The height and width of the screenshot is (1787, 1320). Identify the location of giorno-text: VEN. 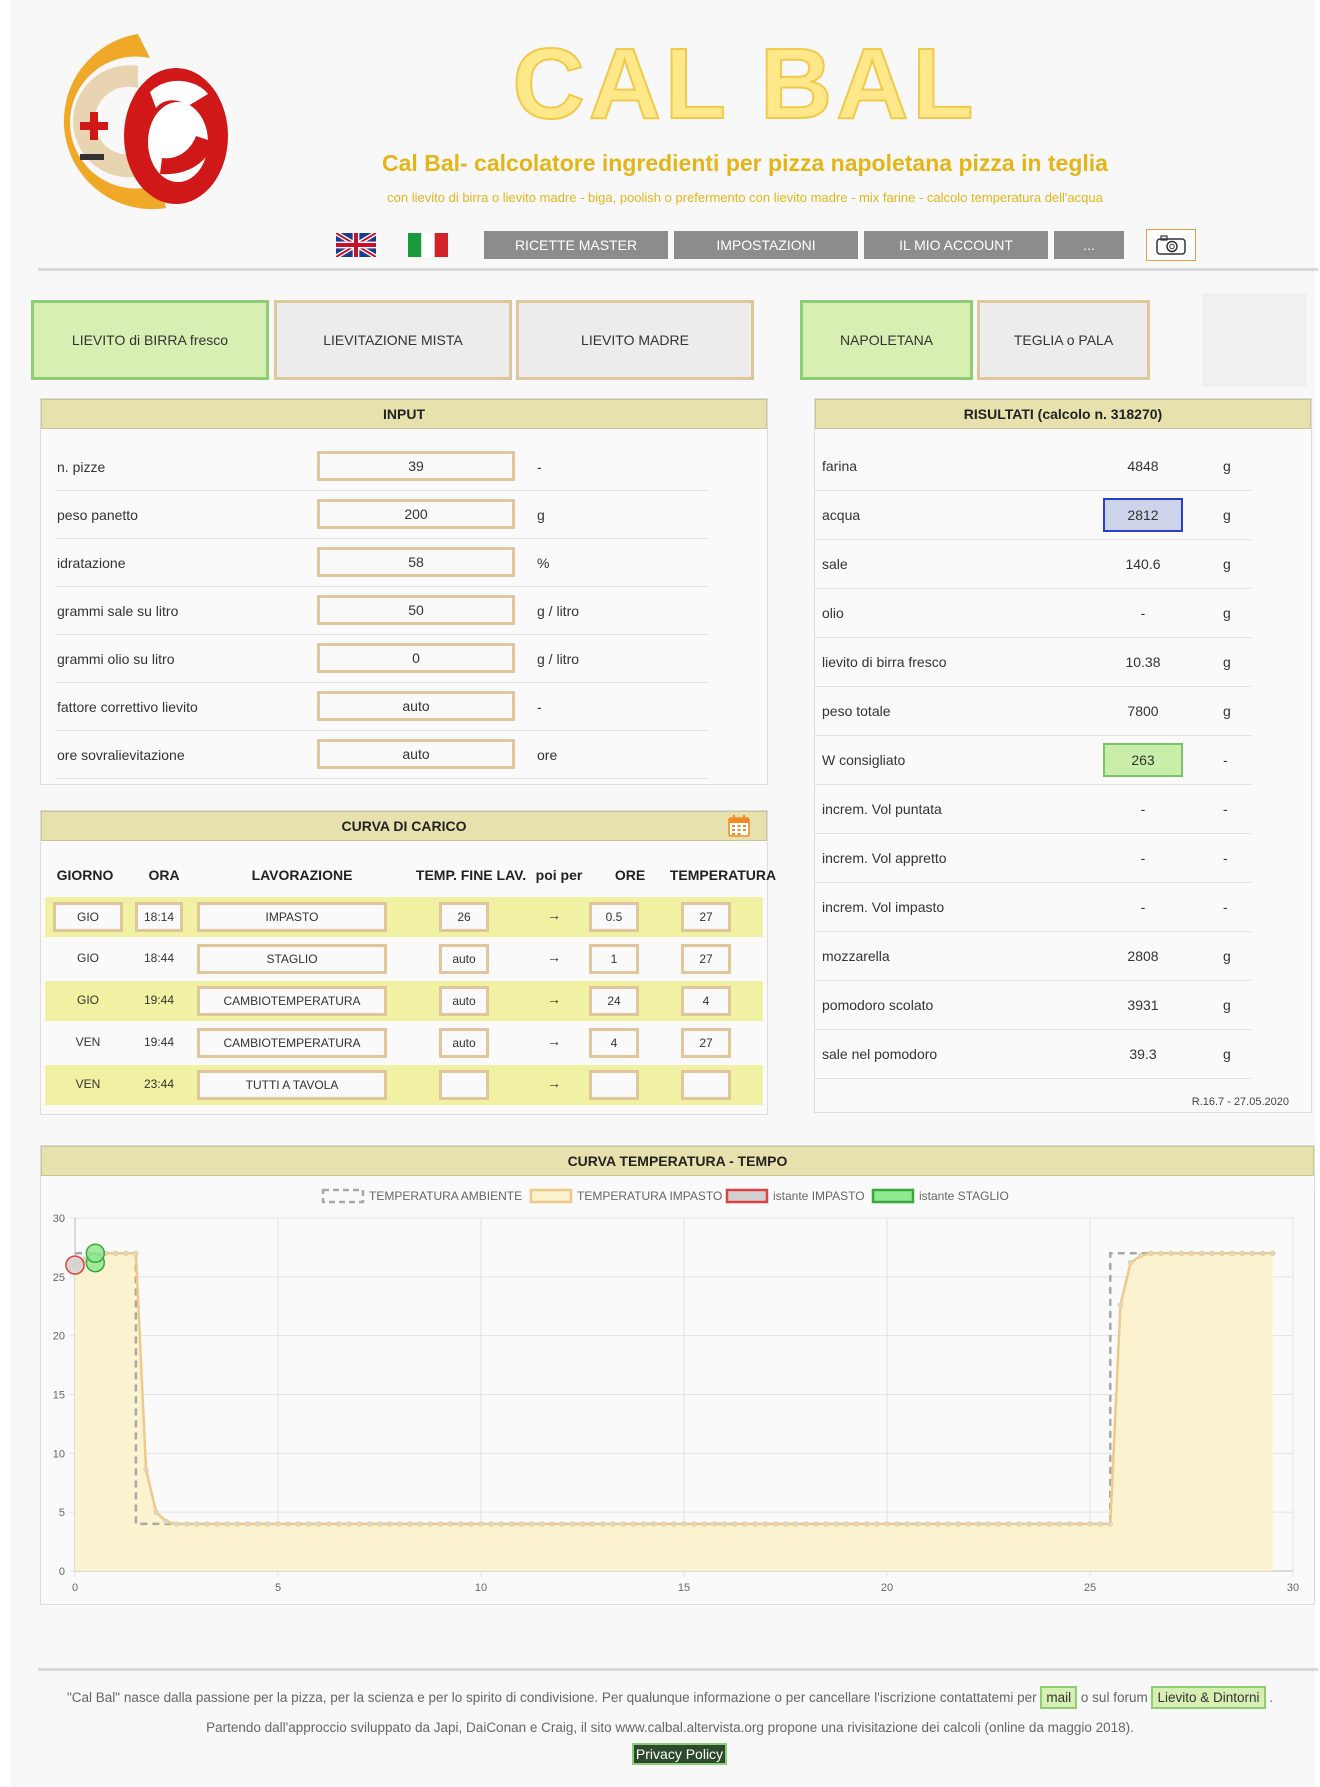
(88, 1084).